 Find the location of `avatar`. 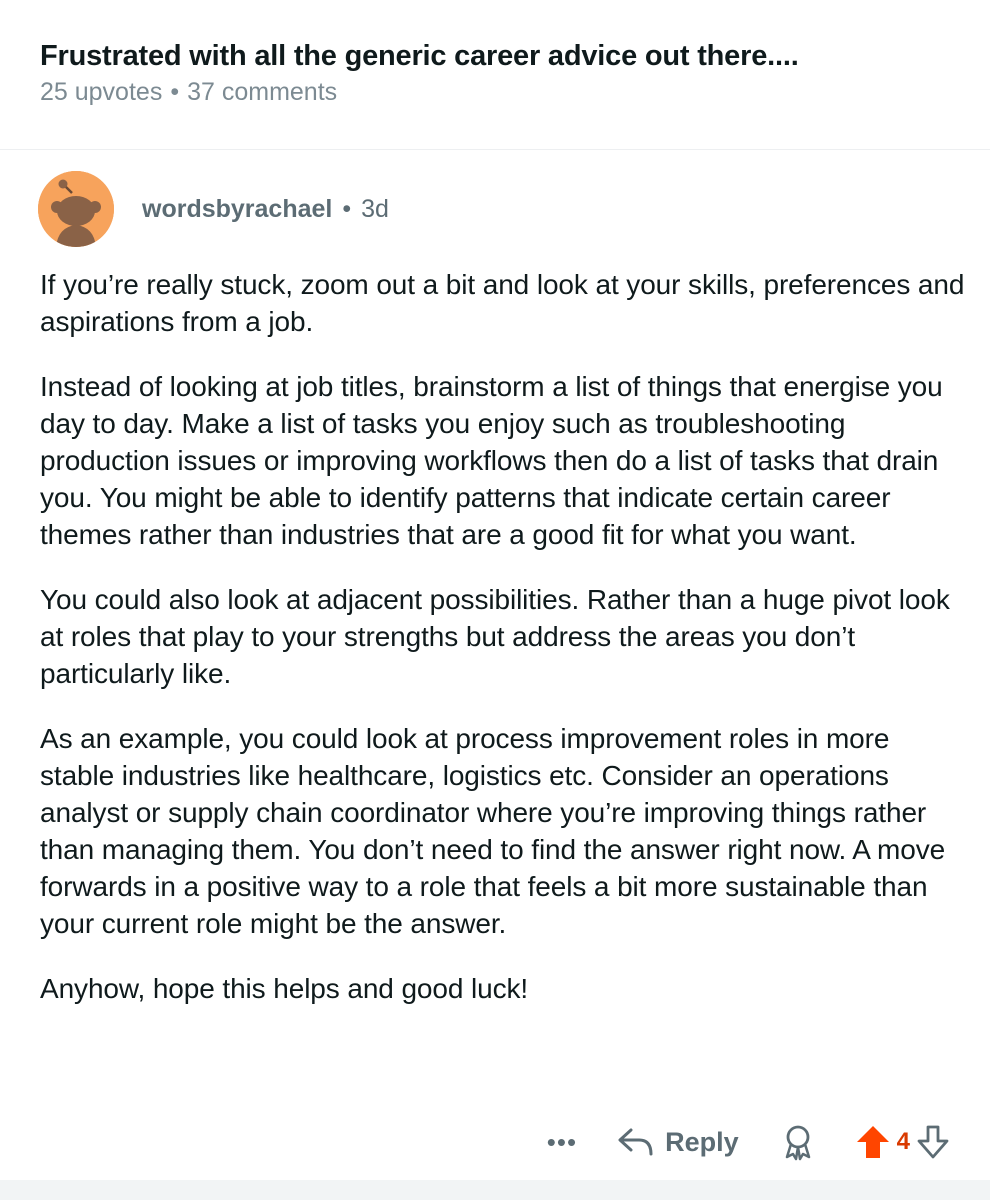

avatar is located at coordinates (76, 209).